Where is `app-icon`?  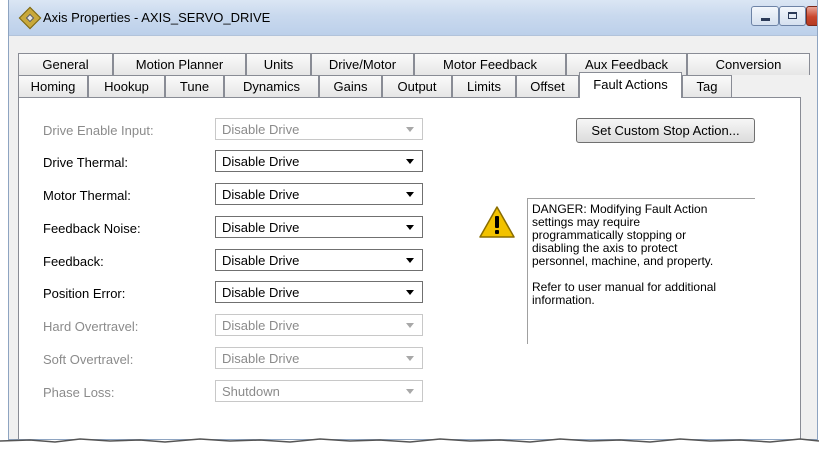 app-icon is located at coordinates (30, 18).